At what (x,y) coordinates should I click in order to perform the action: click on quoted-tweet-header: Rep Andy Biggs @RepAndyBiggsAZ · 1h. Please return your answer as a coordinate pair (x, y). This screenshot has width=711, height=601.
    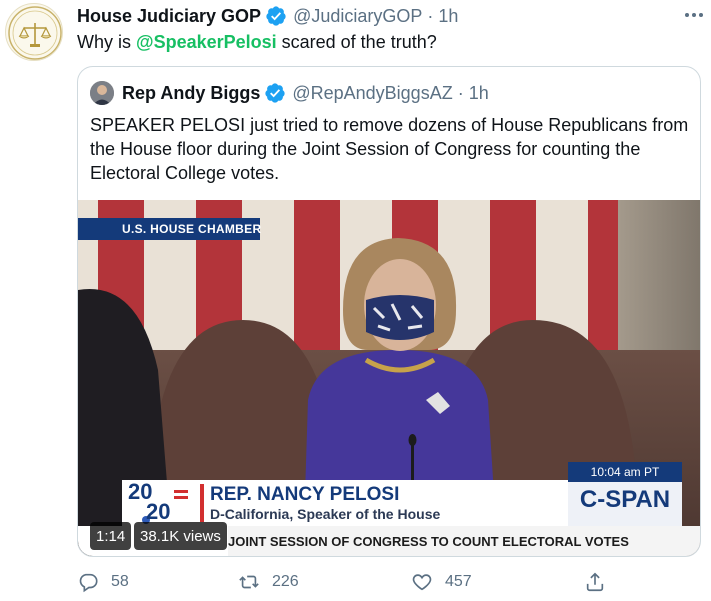
    Looking at the image, I should click on (305, 93).